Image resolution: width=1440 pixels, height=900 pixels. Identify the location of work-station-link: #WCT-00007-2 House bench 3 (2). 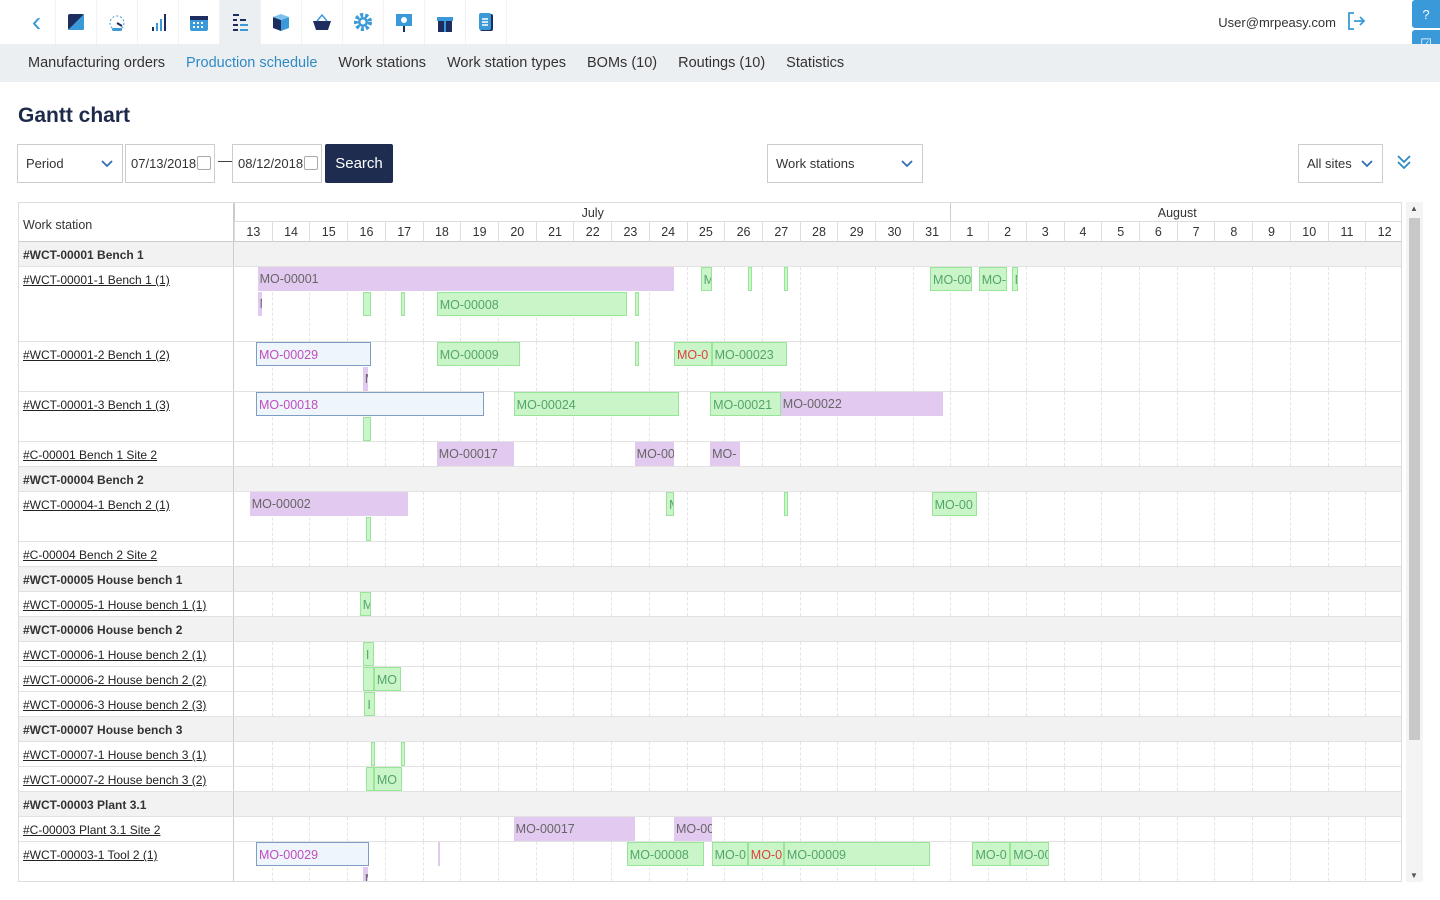
(114, 780).